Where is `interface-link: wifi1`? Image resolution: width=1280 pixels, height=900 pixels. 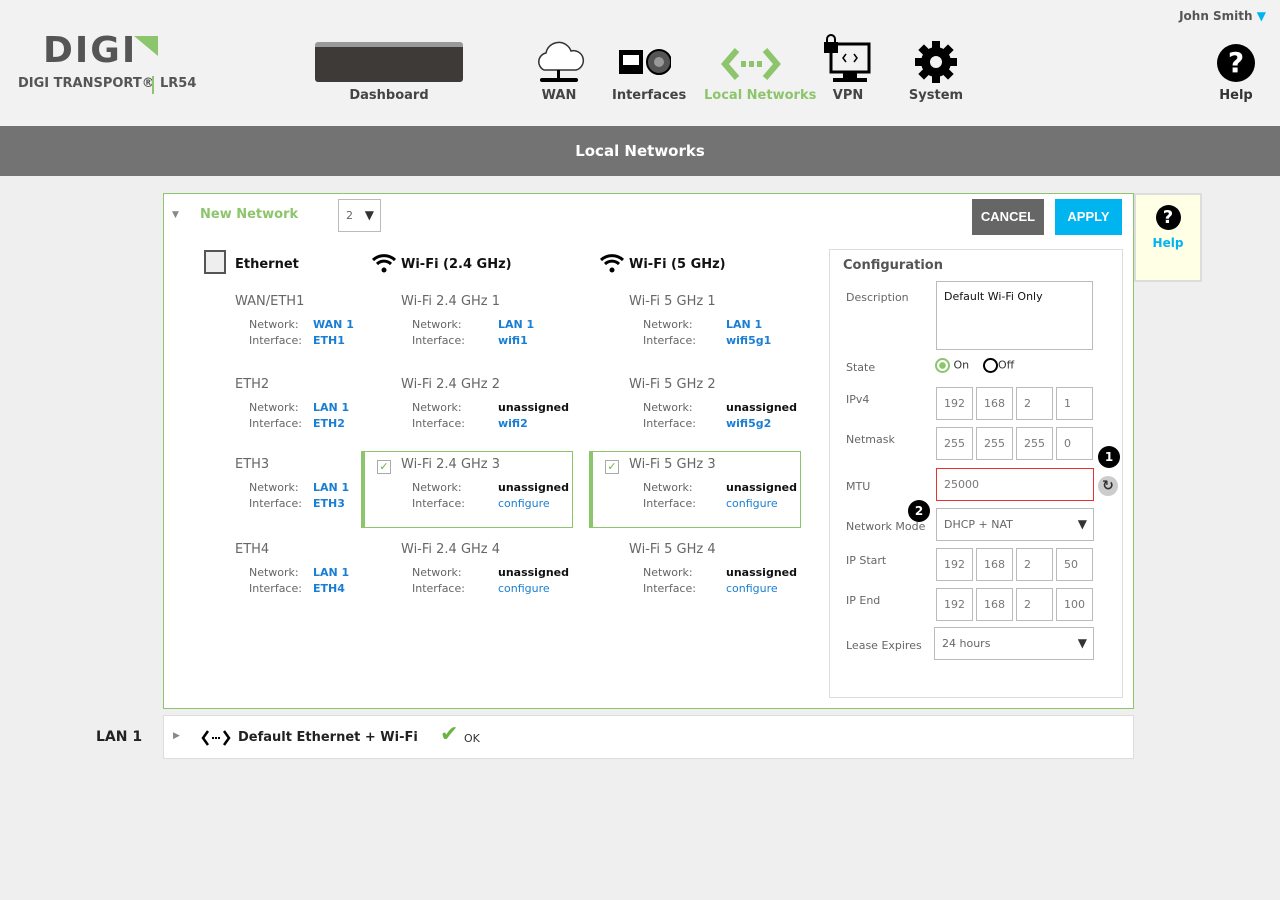
interface-link: wifi1 is located at coordinates (513, 340).